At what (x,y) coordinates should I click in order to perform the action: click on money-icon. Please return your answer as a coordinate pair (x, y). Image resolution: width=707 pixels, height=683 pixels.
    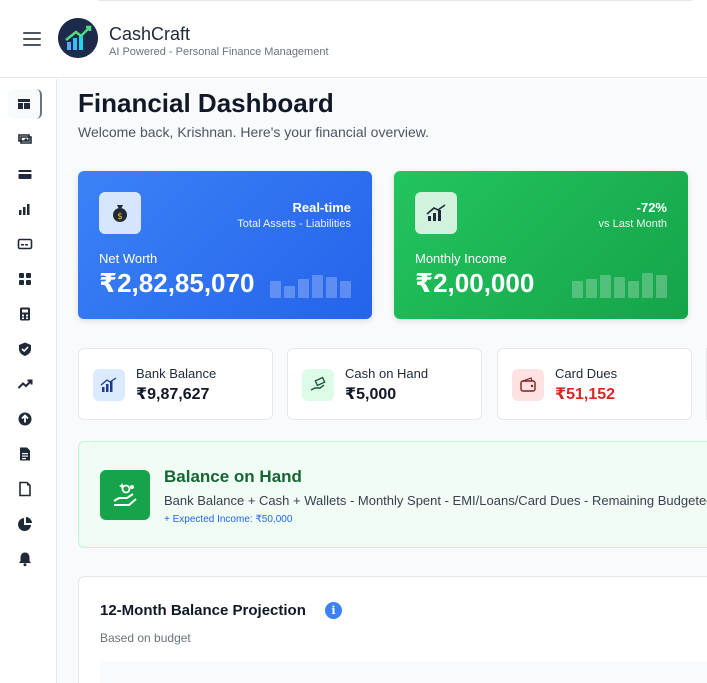
    Looking at the image, I should click on (25, 139).